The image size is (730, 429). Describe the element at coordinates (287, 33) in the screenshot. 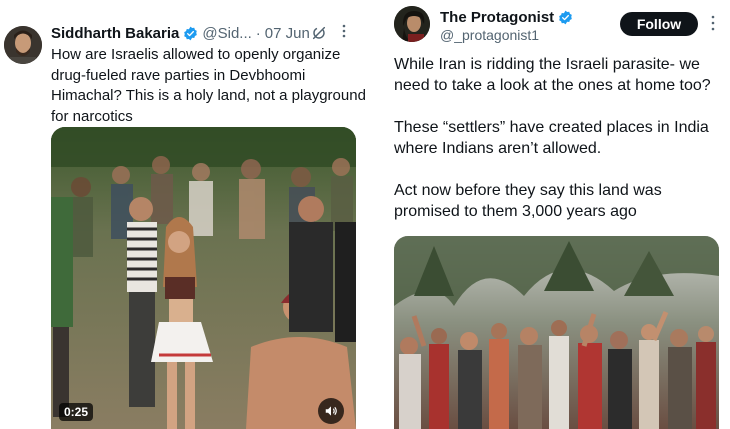

I see `tweet-date: 07 Jun` at that location.